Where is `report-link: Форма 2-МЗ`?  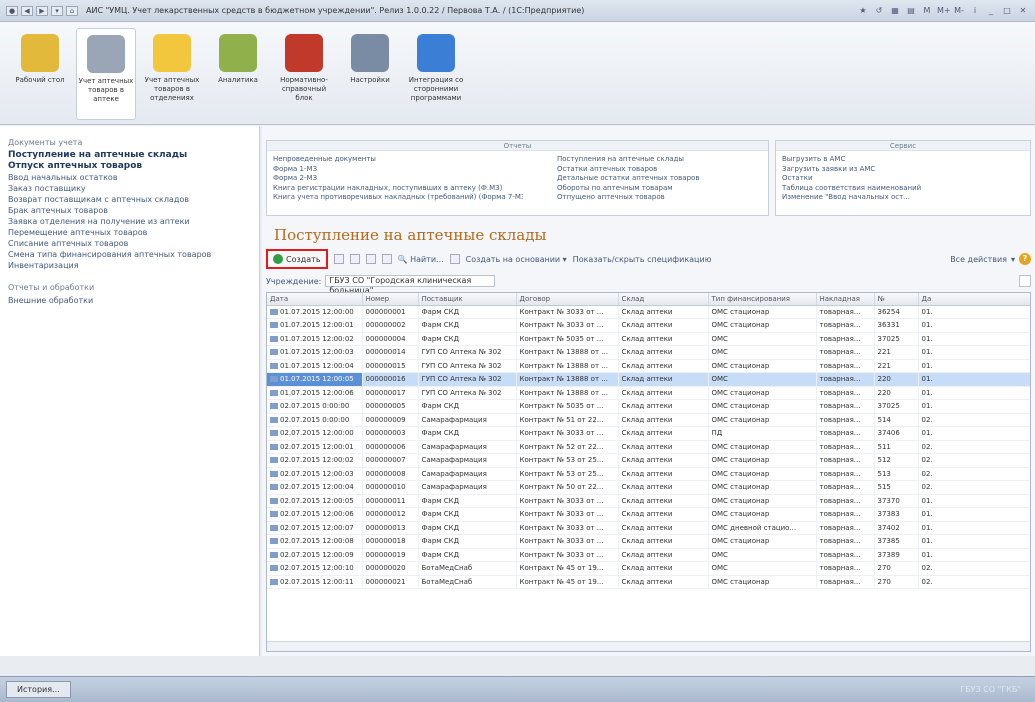 report-link: Форма 2-МЗ is located at coordinates (398, 179).